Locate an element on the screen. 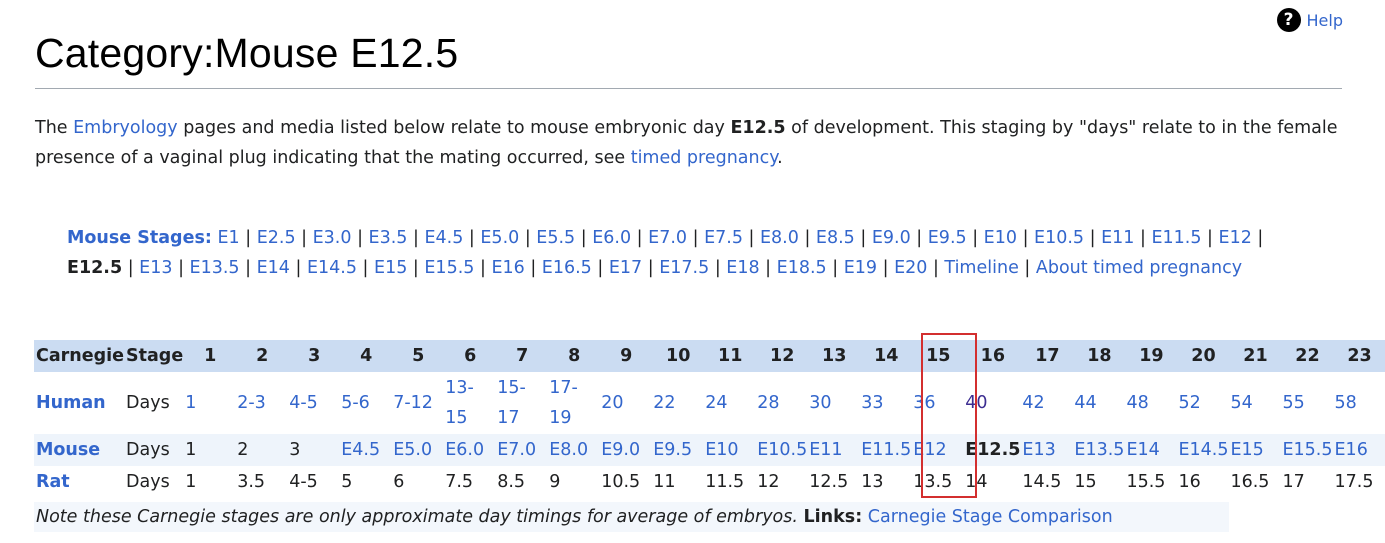 The height and width of the screenshot is (543, 1385). stage-link-e13-5: E13.5 is located at coordinates (215, 268).